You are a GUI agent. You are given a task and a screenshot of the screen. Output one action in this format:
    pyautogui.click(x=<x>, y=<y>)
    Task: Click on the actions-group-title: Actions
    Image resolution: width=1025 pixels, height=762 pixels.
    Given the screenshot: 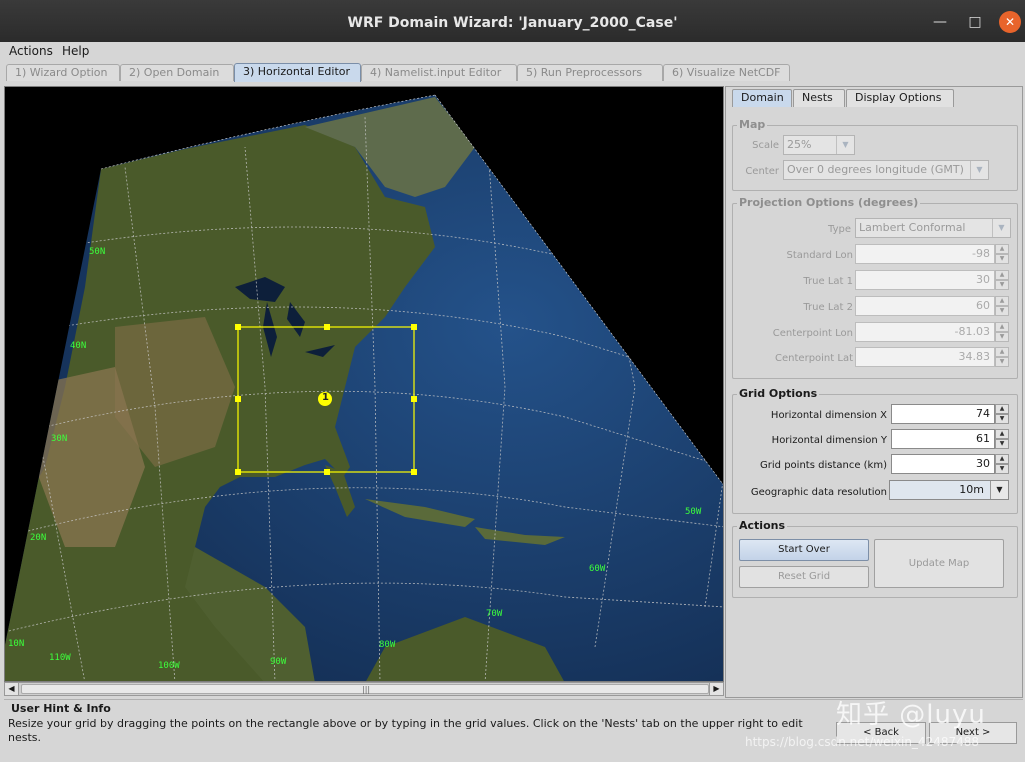 What is the action you would take?
    pyautogui.click(x=762, y=525)
    